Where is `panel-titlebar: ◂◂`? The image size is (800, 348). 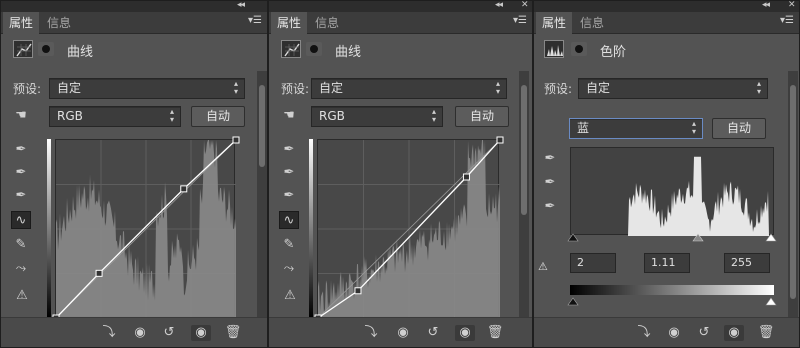
panel-titlebar: ◂◂ is located at coordinates (134, 6).